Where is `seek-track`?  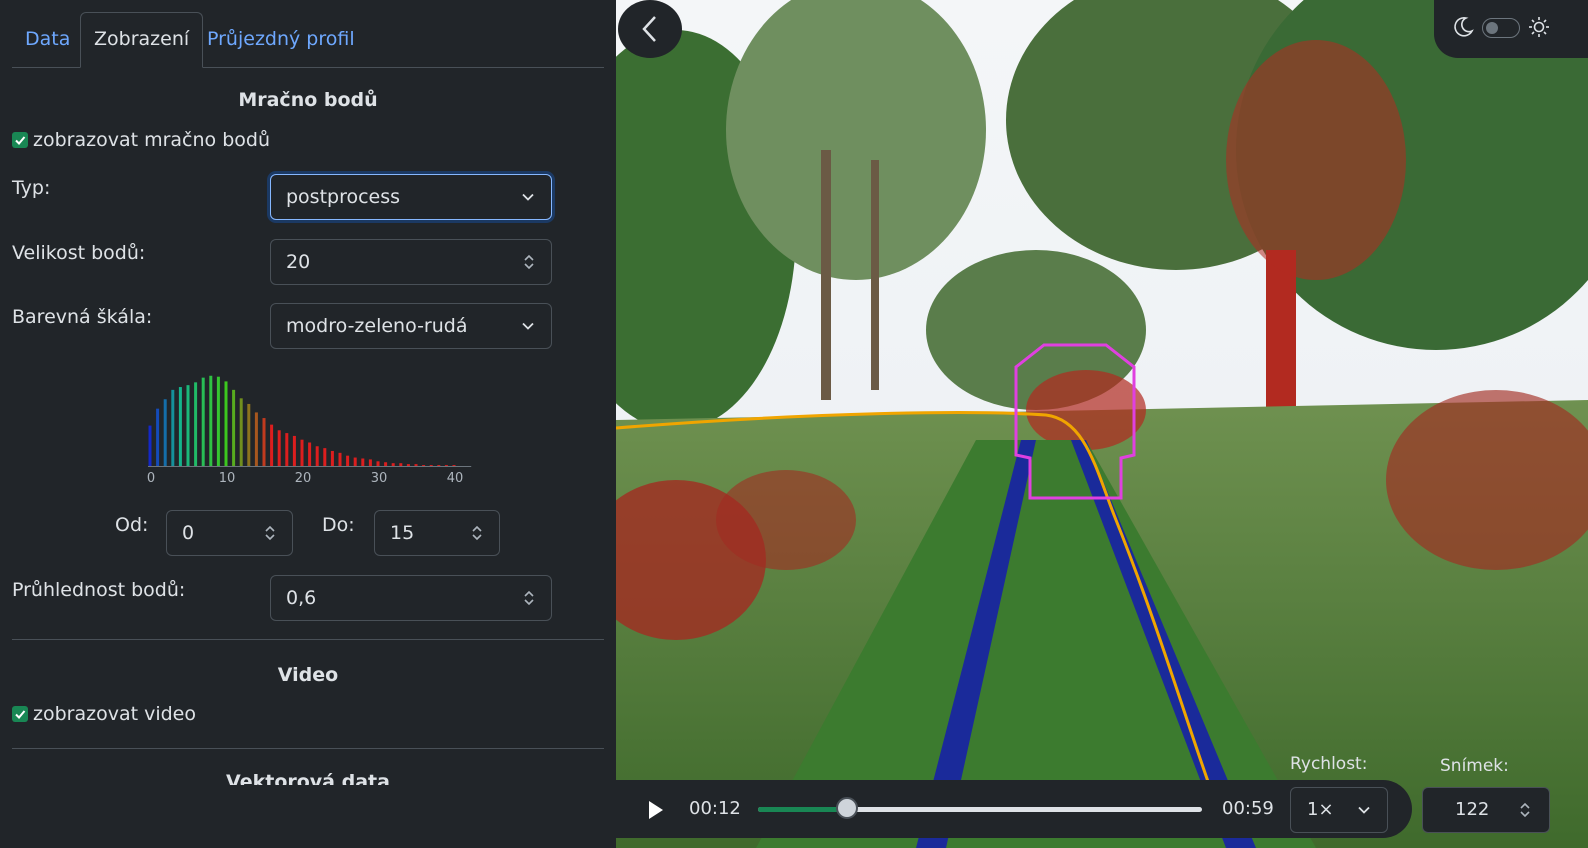 seek-track is located at coordinates (980, 808).